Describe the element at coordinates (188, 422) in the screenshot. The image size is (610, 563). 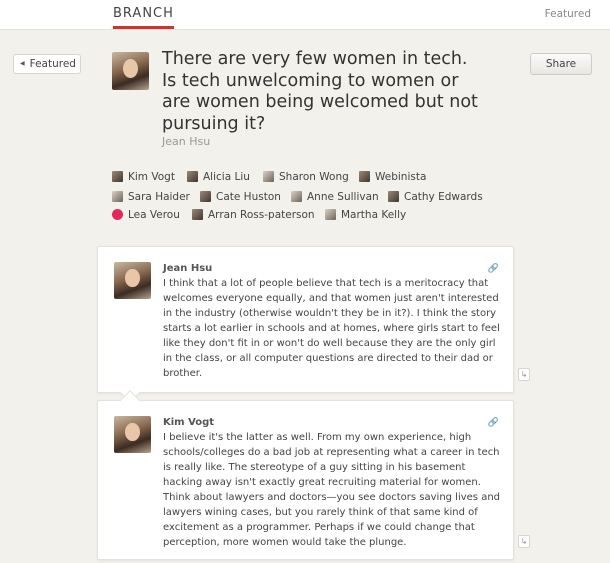
I see `post-author: Kim Vogt` at that location.